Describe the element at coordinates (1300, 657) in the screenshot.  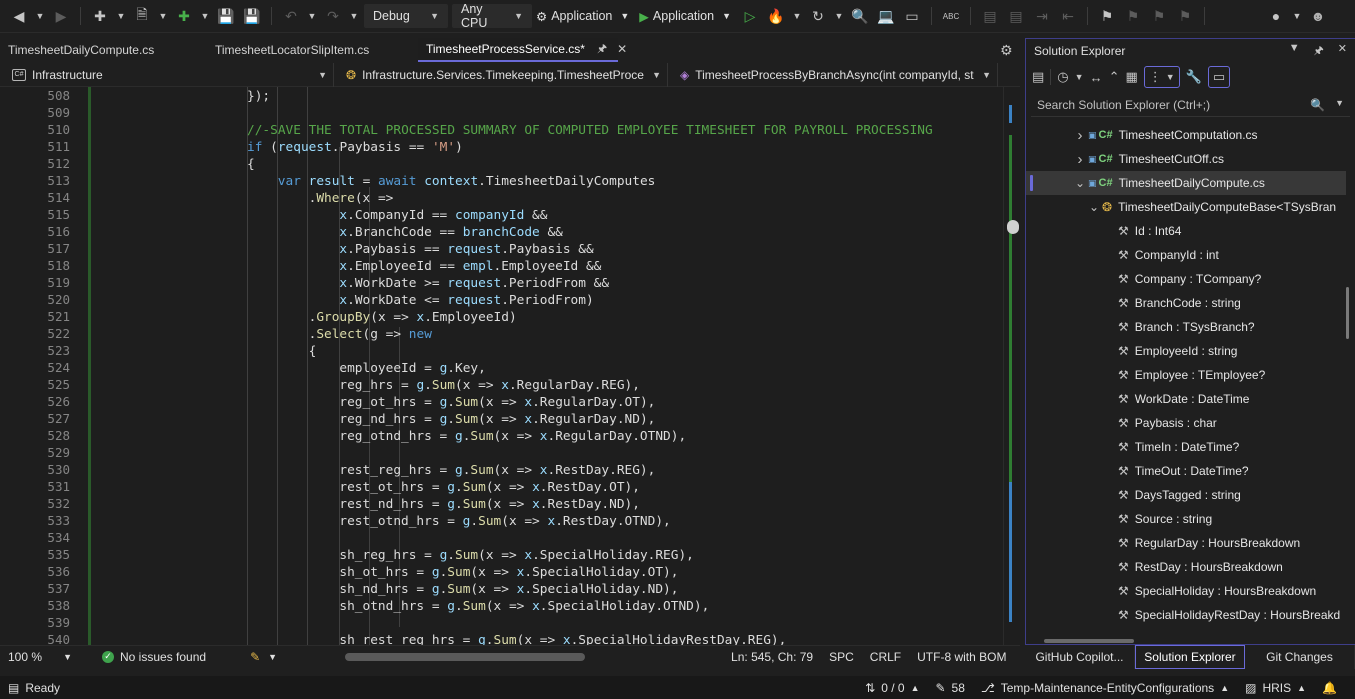
I see `tab-git-changes: Git Changes` at that location.